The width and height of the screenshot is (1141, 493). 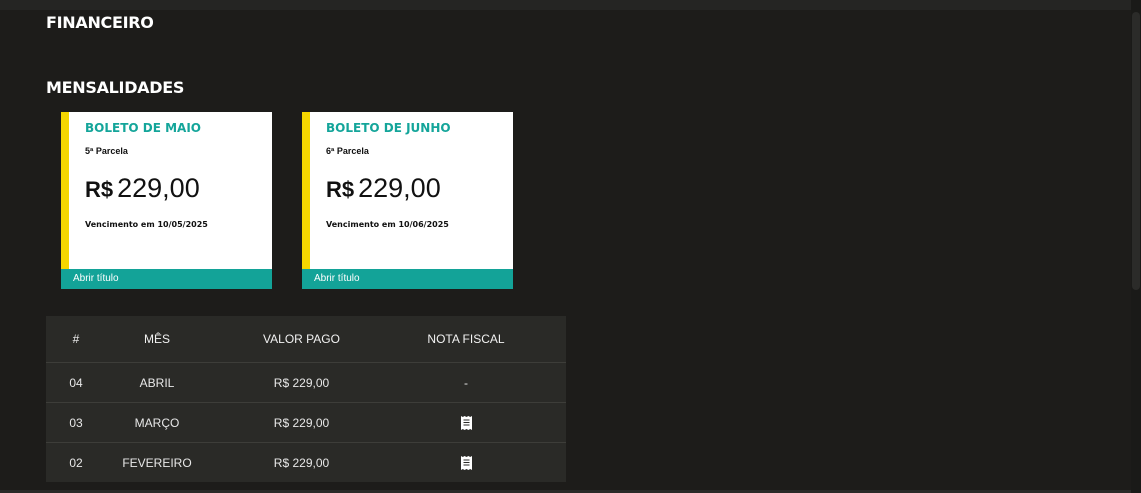 I want to click on cell-number: 02, so click(x=76, y=462).